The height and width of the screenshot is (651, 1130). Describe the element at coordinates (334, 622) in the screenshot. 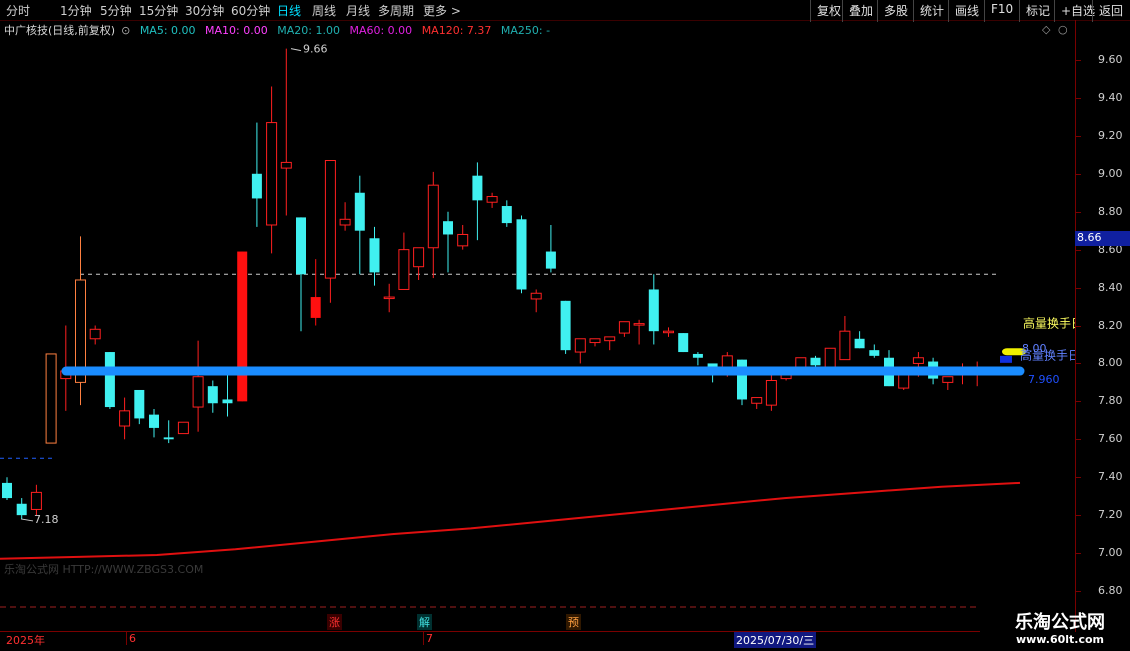

I see `marker-zhang: 涨` at that location.